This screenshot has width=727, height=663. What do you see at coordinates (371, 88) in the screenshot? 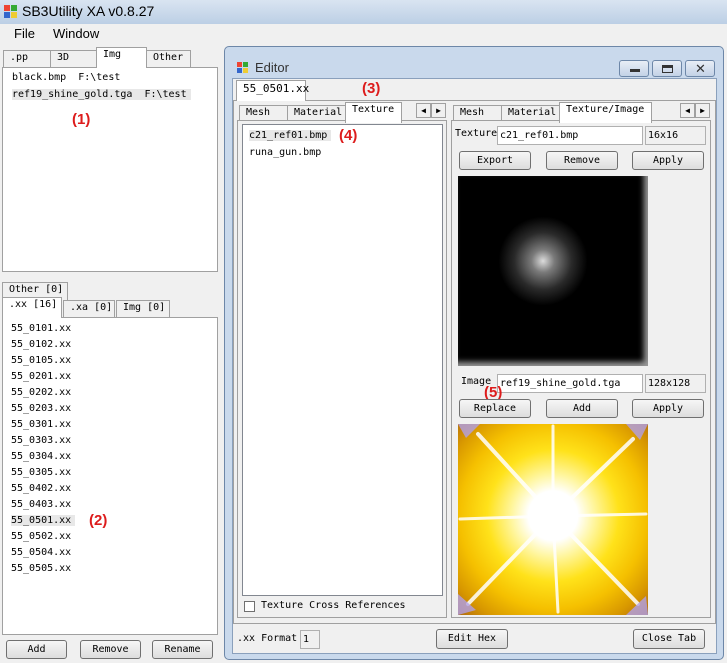
I see `annotation-3: (3)` at bounding box center [371, 88].